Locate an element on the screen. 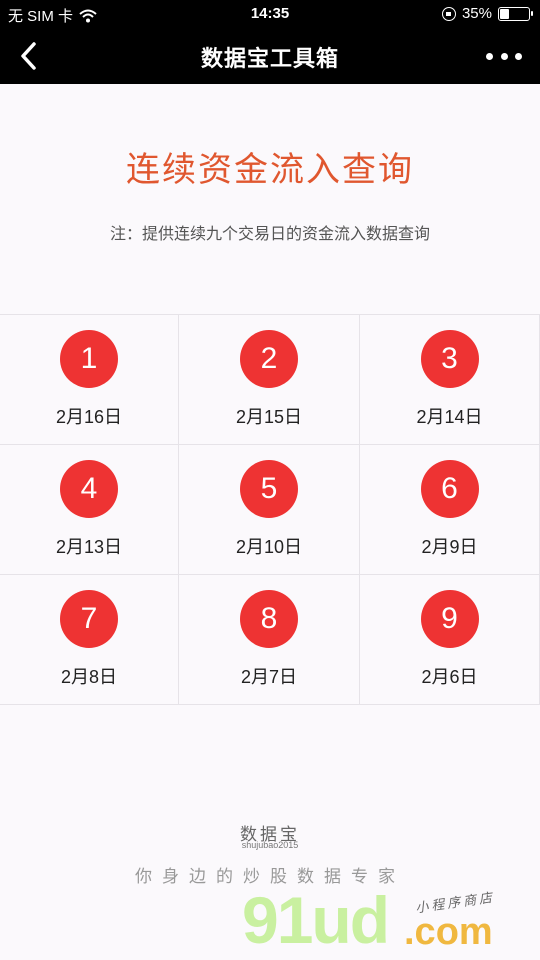 This screenshot has height=960, width=540. day-number-badge: 4 is located at coordinates (89, 489).